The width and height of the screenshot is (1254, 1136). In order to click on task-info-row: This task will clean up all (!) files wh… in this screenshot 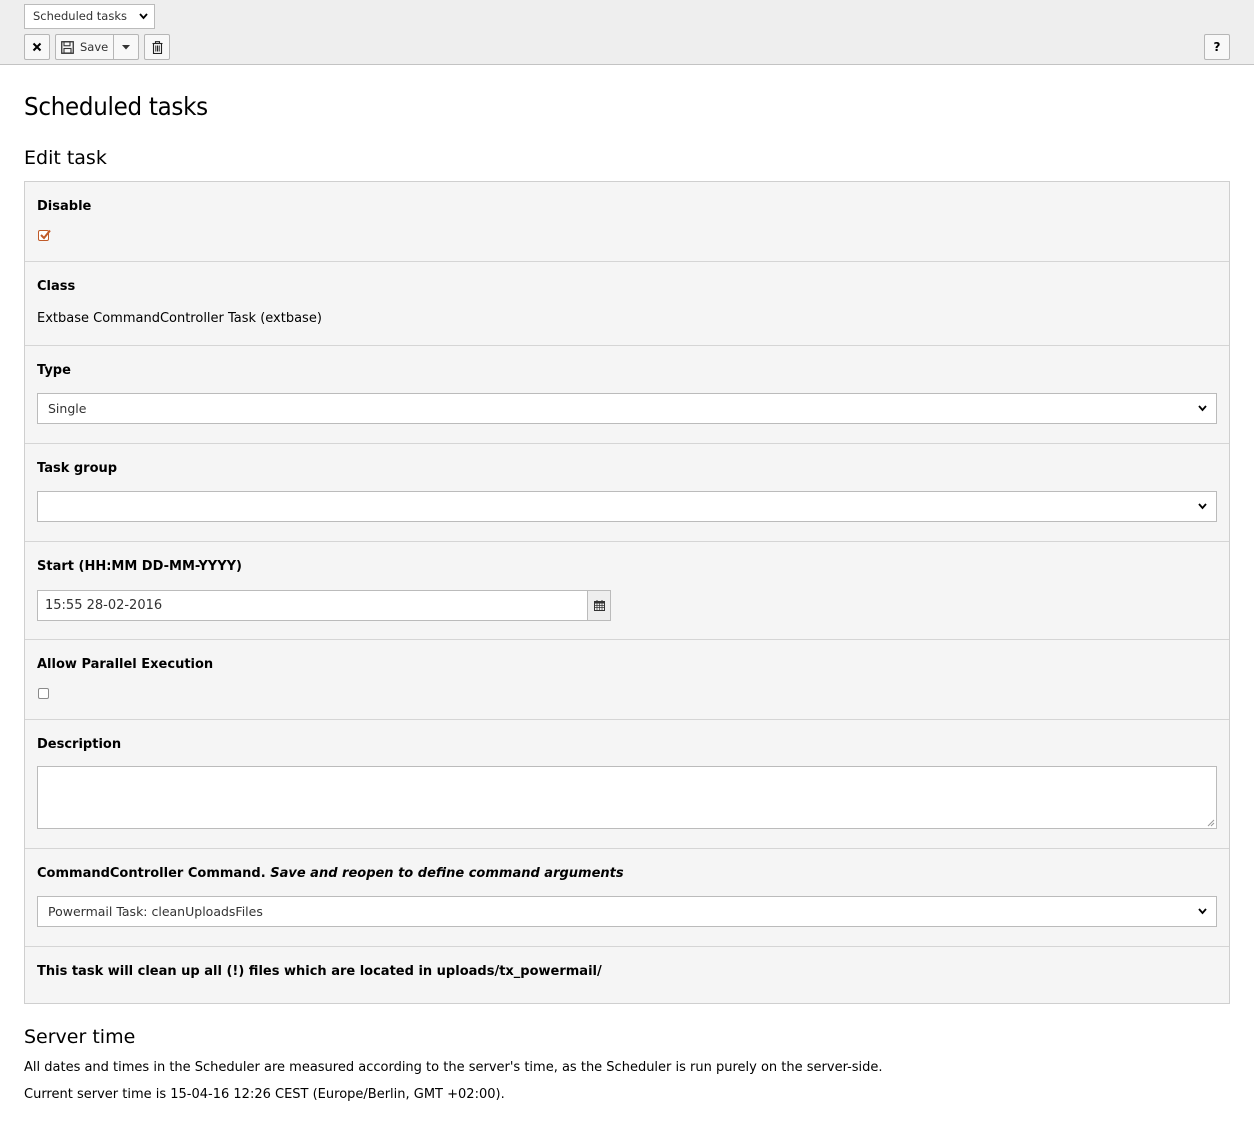, I will do `click(627, 975)`.